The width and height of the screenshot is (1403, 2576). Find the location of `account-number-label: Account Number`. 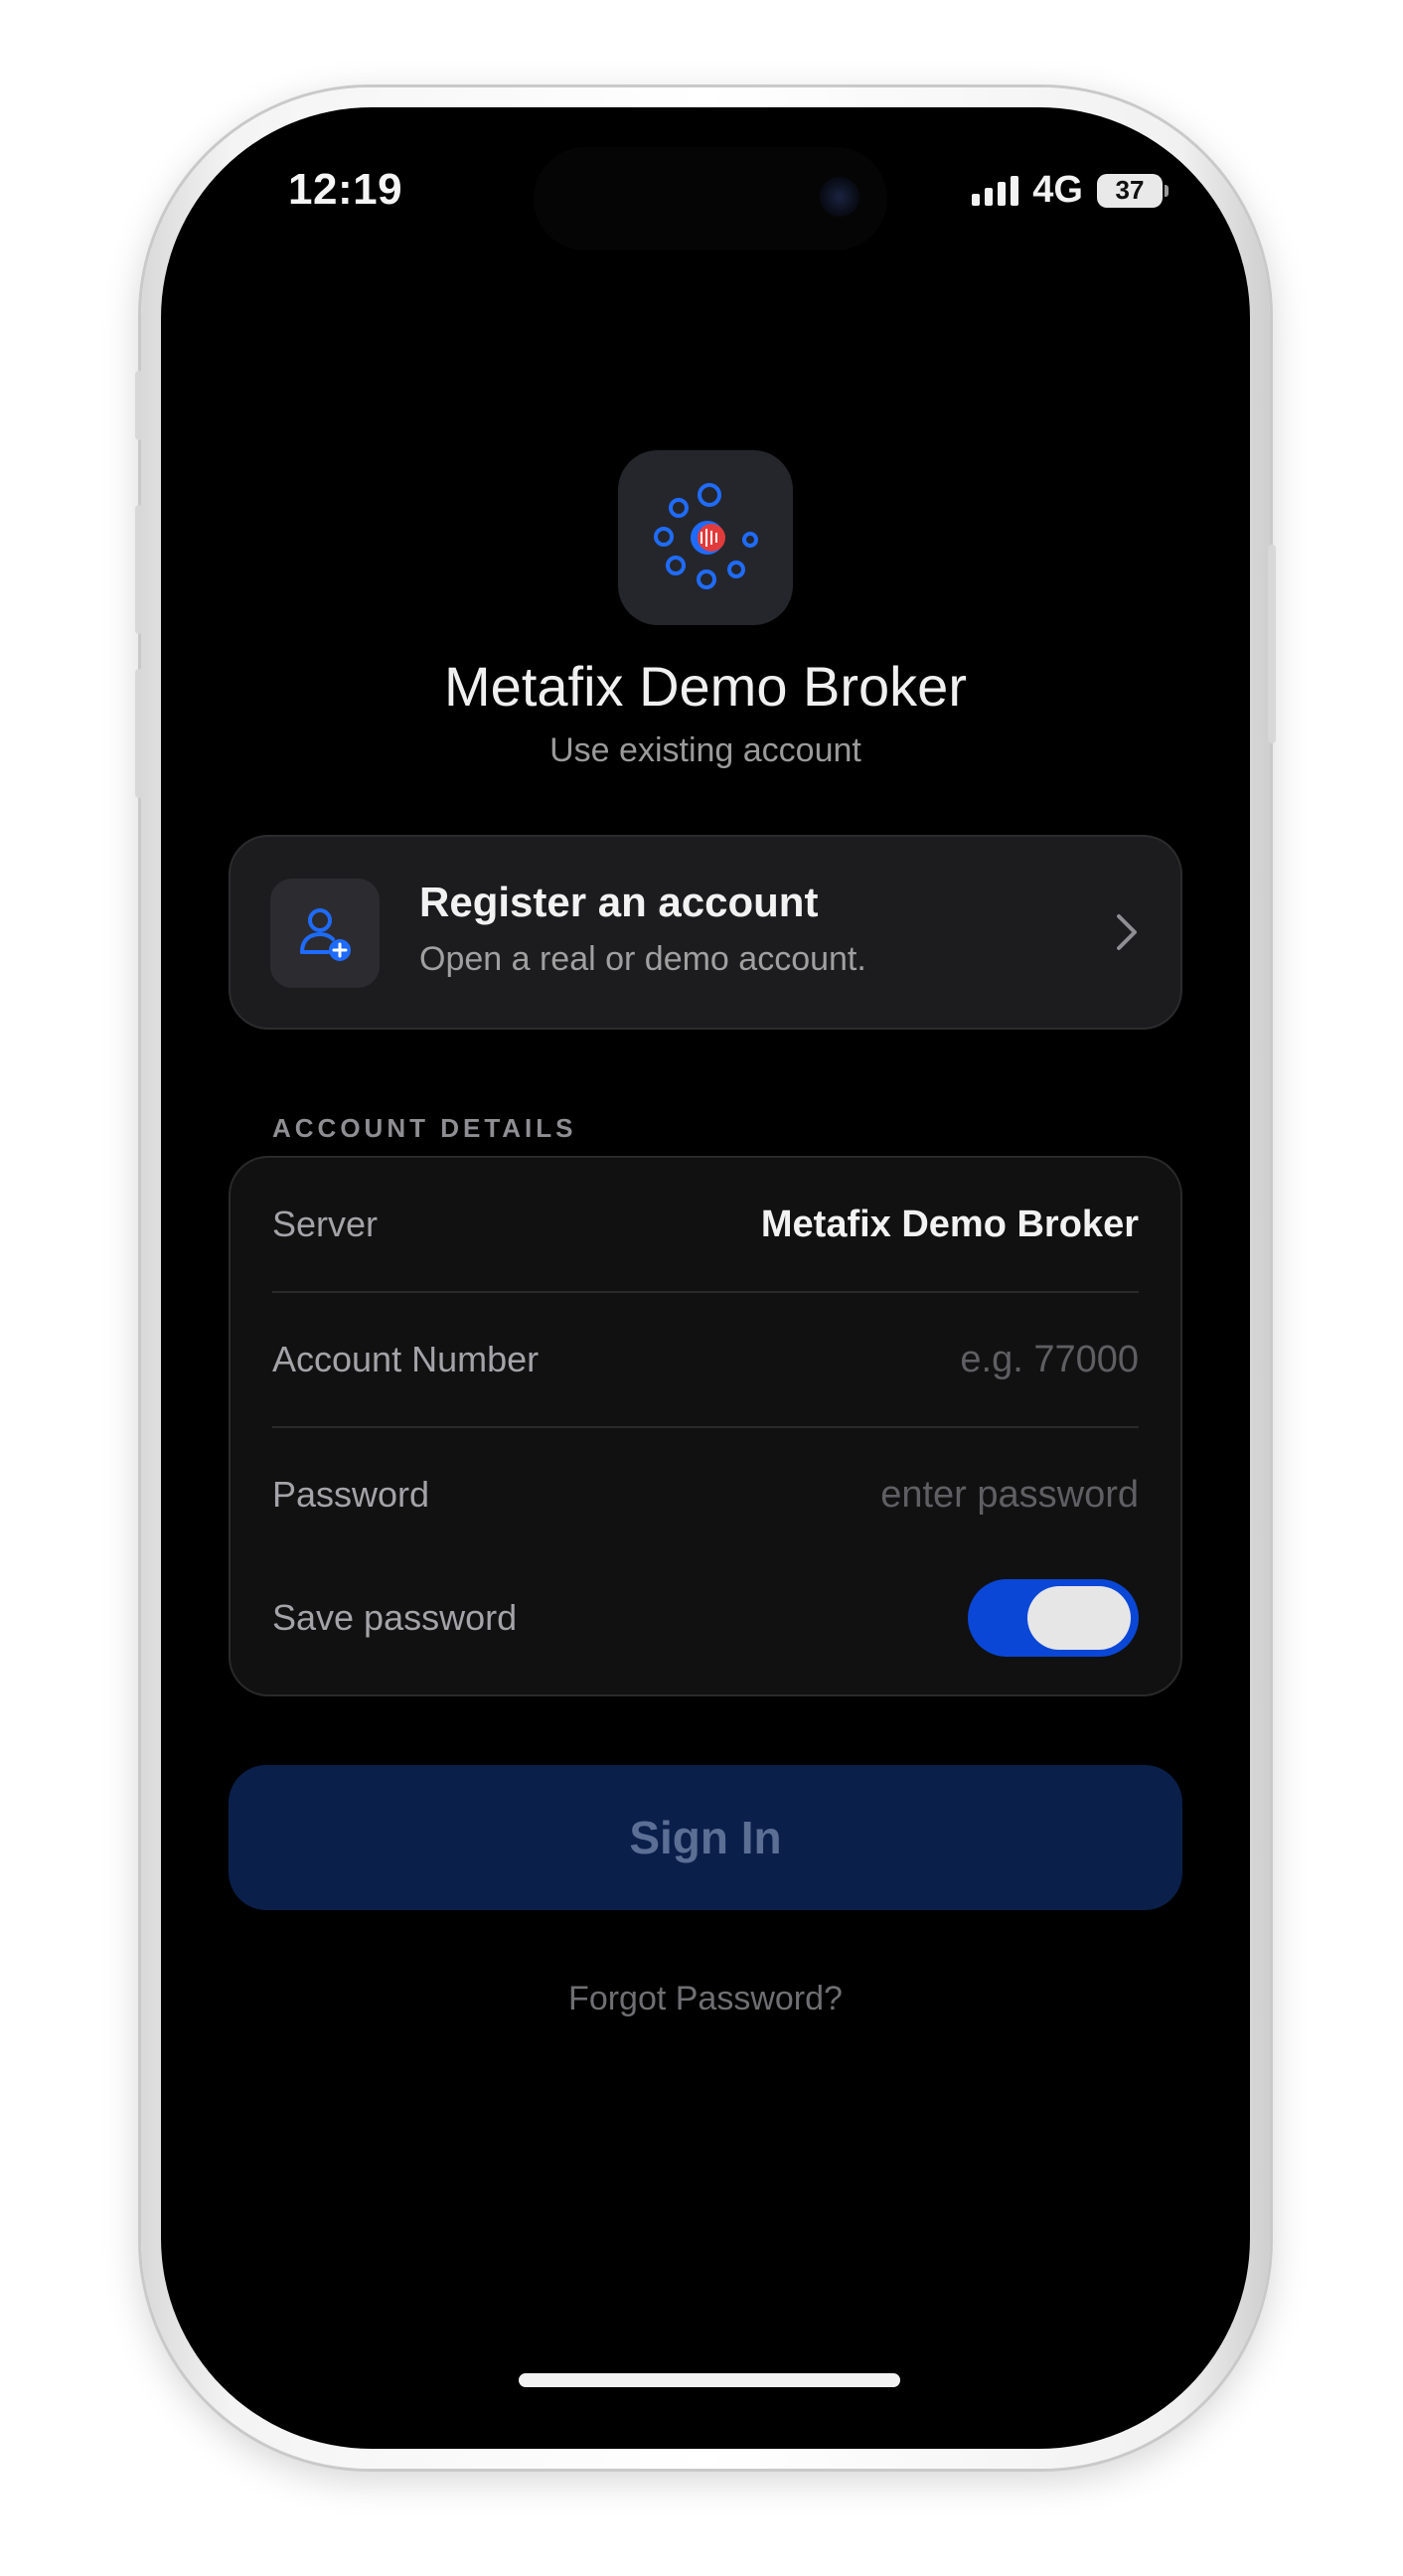

account-number-label: Account Number is located at coordinates (406, 1359).